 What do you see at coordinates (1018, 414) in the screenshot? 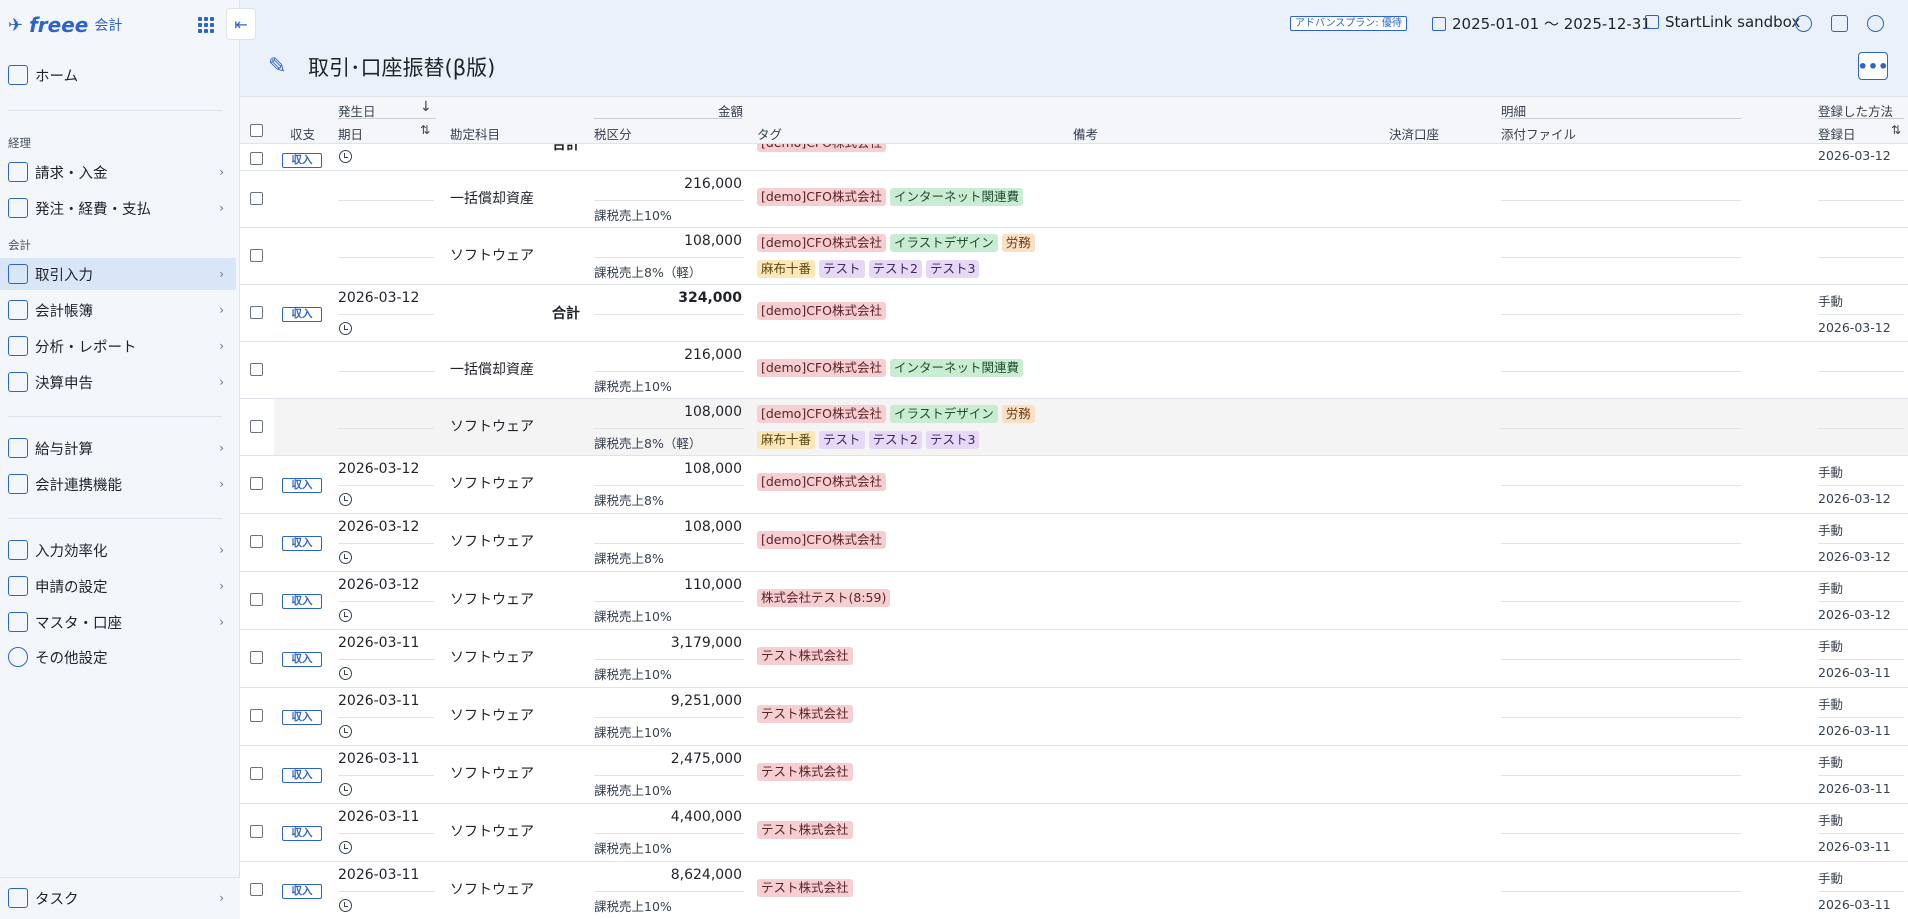
I see `tag: 労務` at bounding box center [1018, 414].